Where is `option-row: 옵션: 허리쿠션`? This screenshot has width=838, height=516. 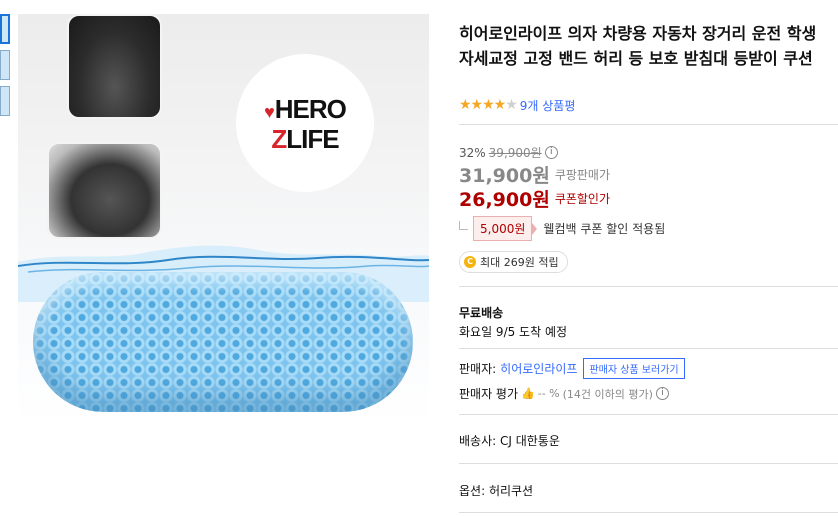 option-row: 옵션: 허리쿠션 is located at coordinates (496, 490).